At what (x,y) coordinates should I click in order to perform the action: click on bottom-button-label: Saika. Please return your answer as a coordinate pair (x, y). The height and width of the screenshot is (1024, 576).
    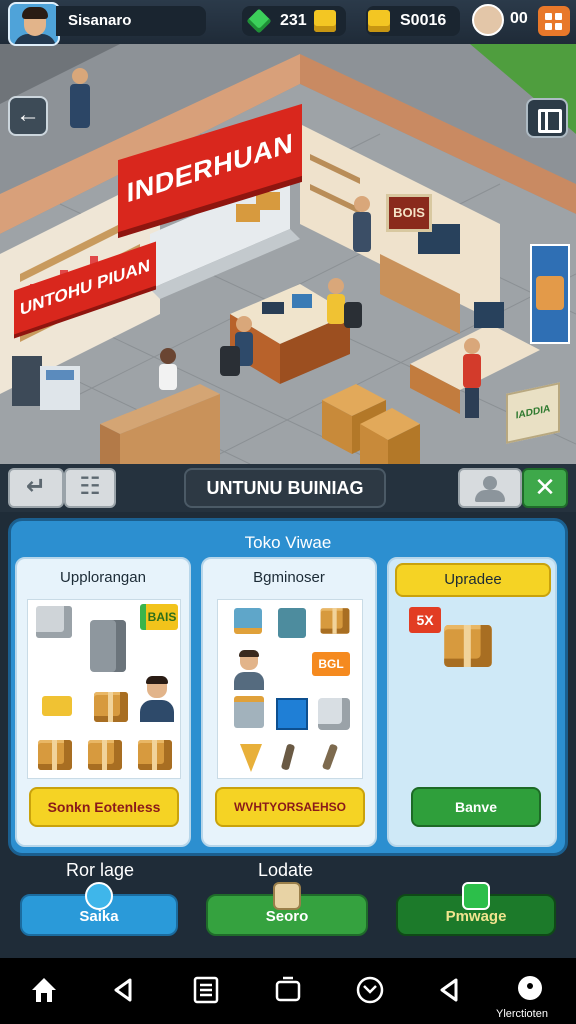
    Looking at the image, I should click on (99, 916).